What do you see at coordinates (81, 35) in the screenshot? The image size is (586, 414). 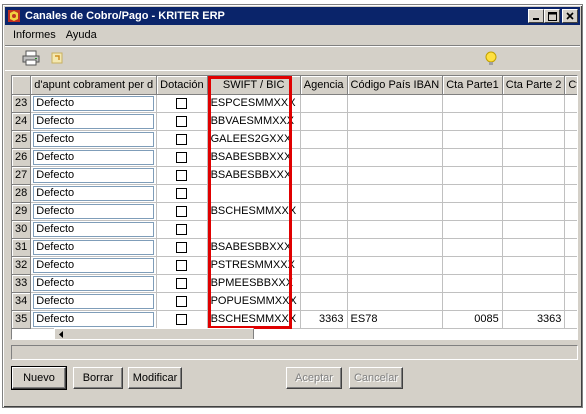 I see `menu-ayuda: Ayuda` at bounding box center [81, 35].